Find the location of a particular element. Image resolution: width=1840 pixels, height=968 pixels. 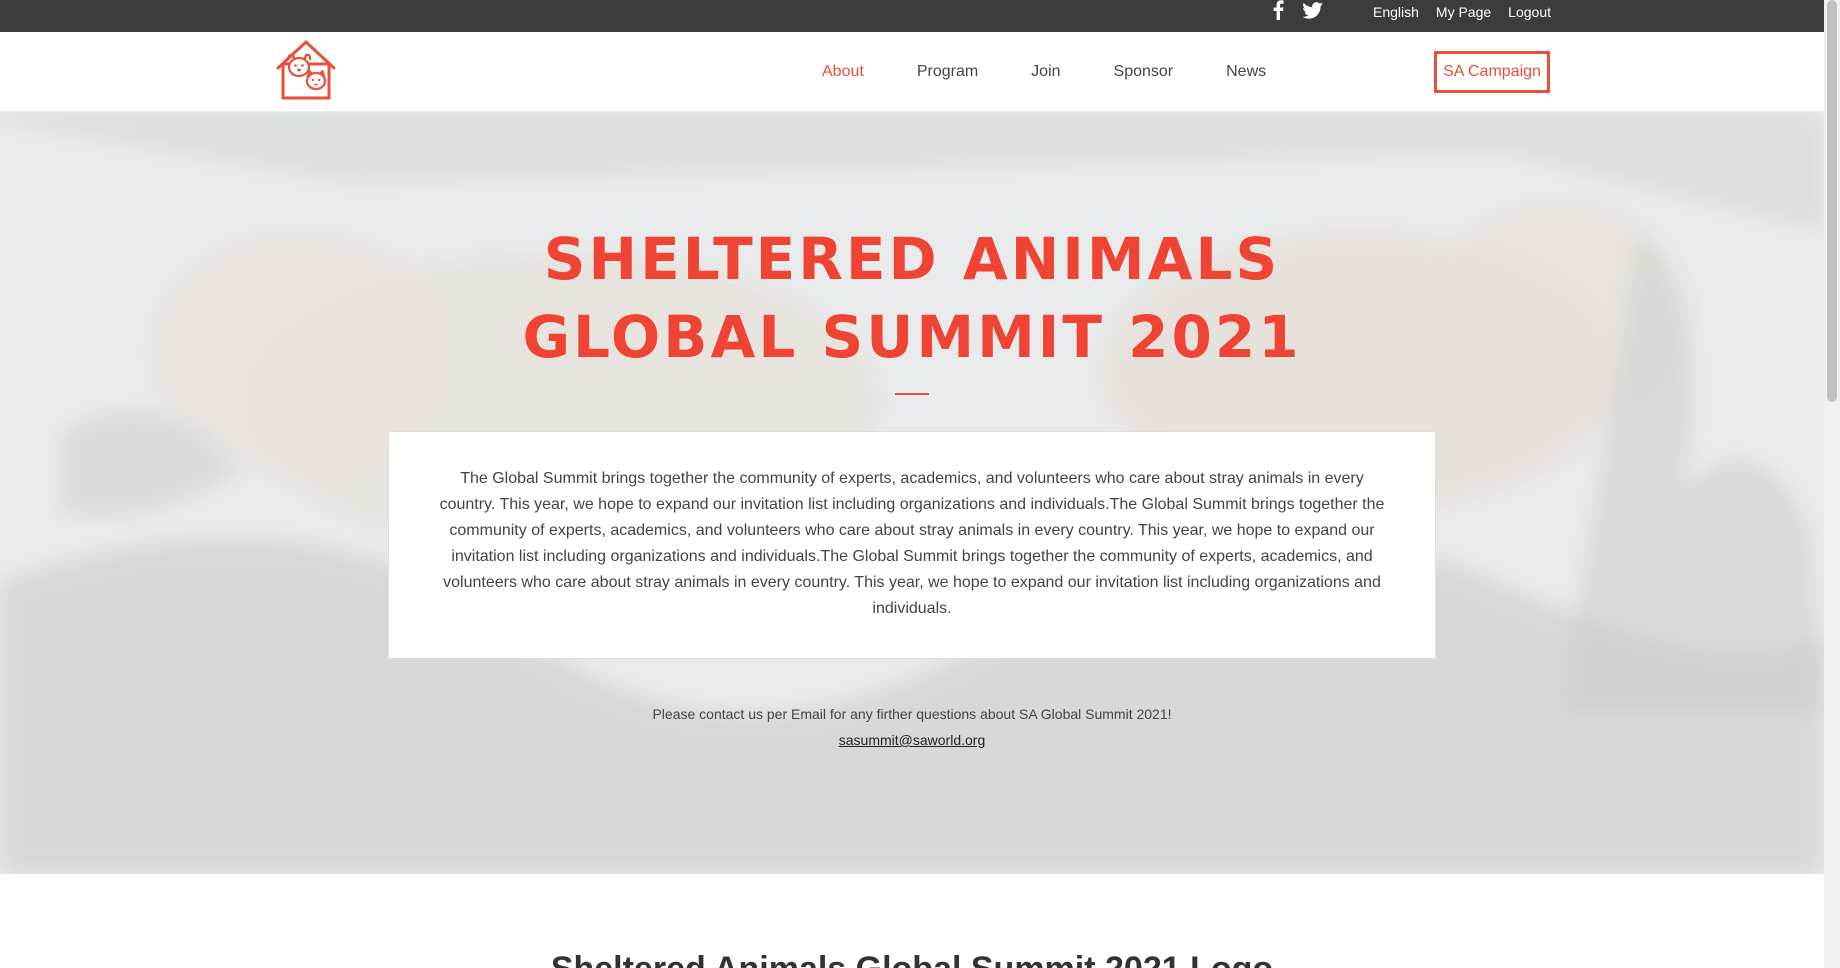

utility-links: English My Page Logout is located at coordinates (1462, 12).